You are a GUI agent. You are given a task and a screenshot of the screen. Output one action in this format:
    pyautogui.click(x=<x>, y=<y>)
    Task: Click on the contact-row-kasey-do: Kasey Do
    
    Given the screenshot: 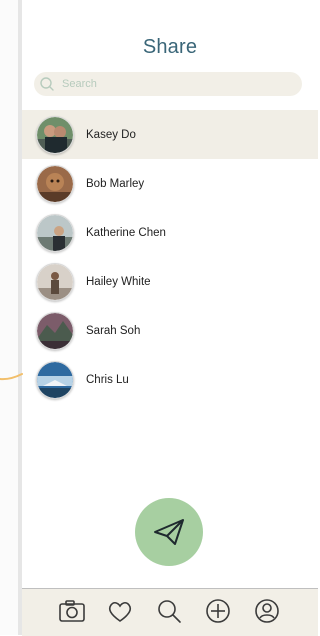 What is the action you would take?
    pyautogui.click(x=170, y=134)
    